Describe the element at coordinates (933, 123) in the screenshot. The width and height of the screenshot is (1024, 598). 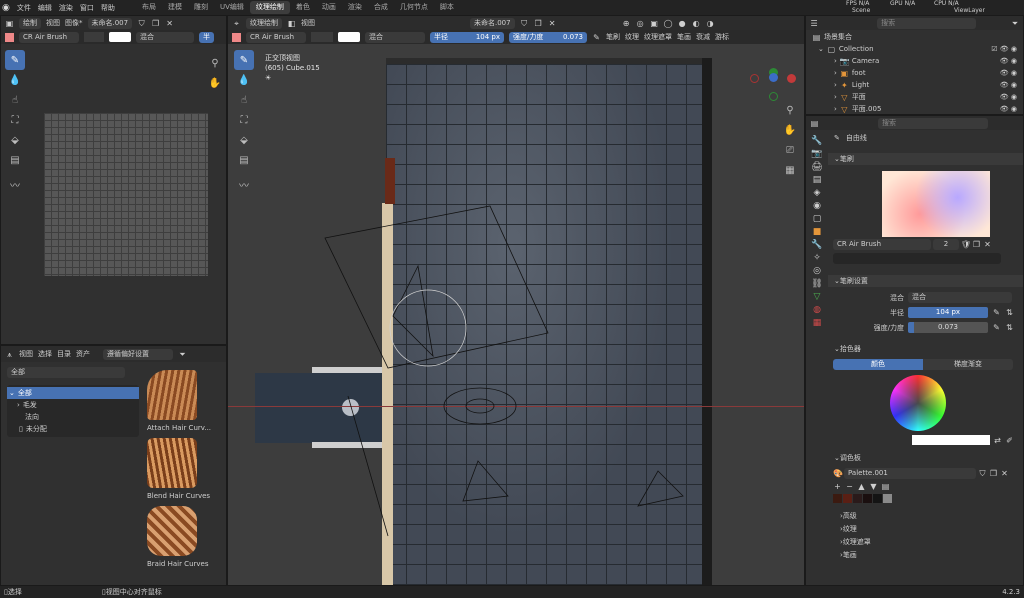
I see `properties-search: 搜索` at that location.